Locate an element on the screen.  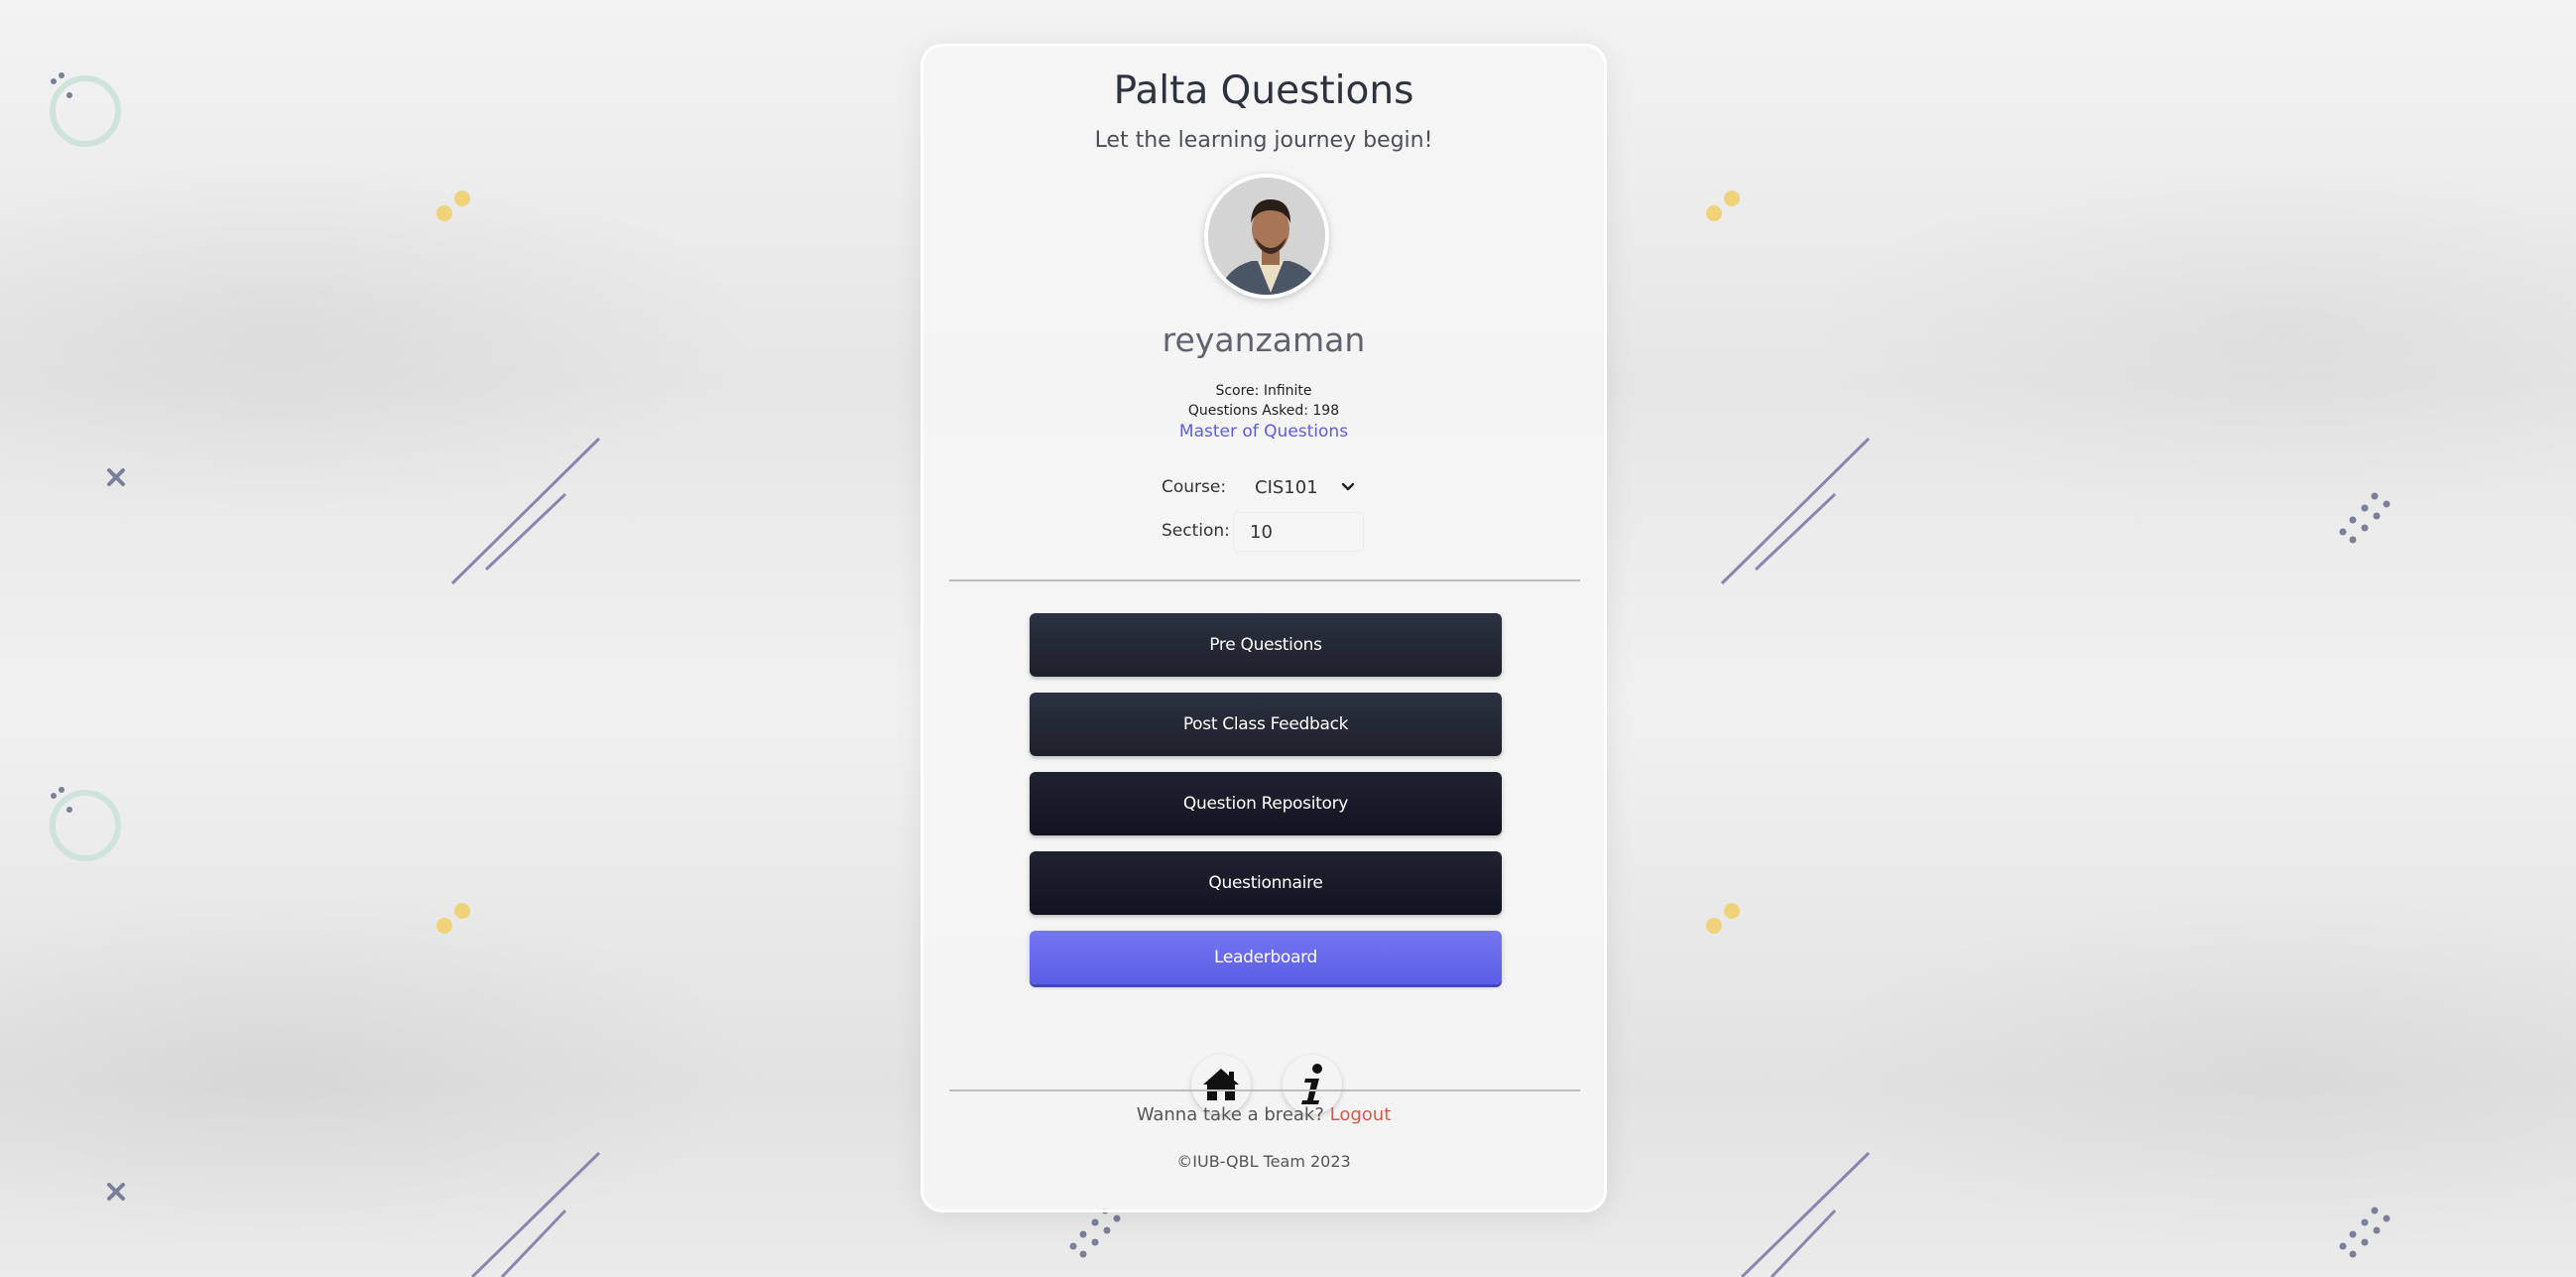
post-class-feedback-button: Post Class Feedback is located at coordinates (1266, 724).